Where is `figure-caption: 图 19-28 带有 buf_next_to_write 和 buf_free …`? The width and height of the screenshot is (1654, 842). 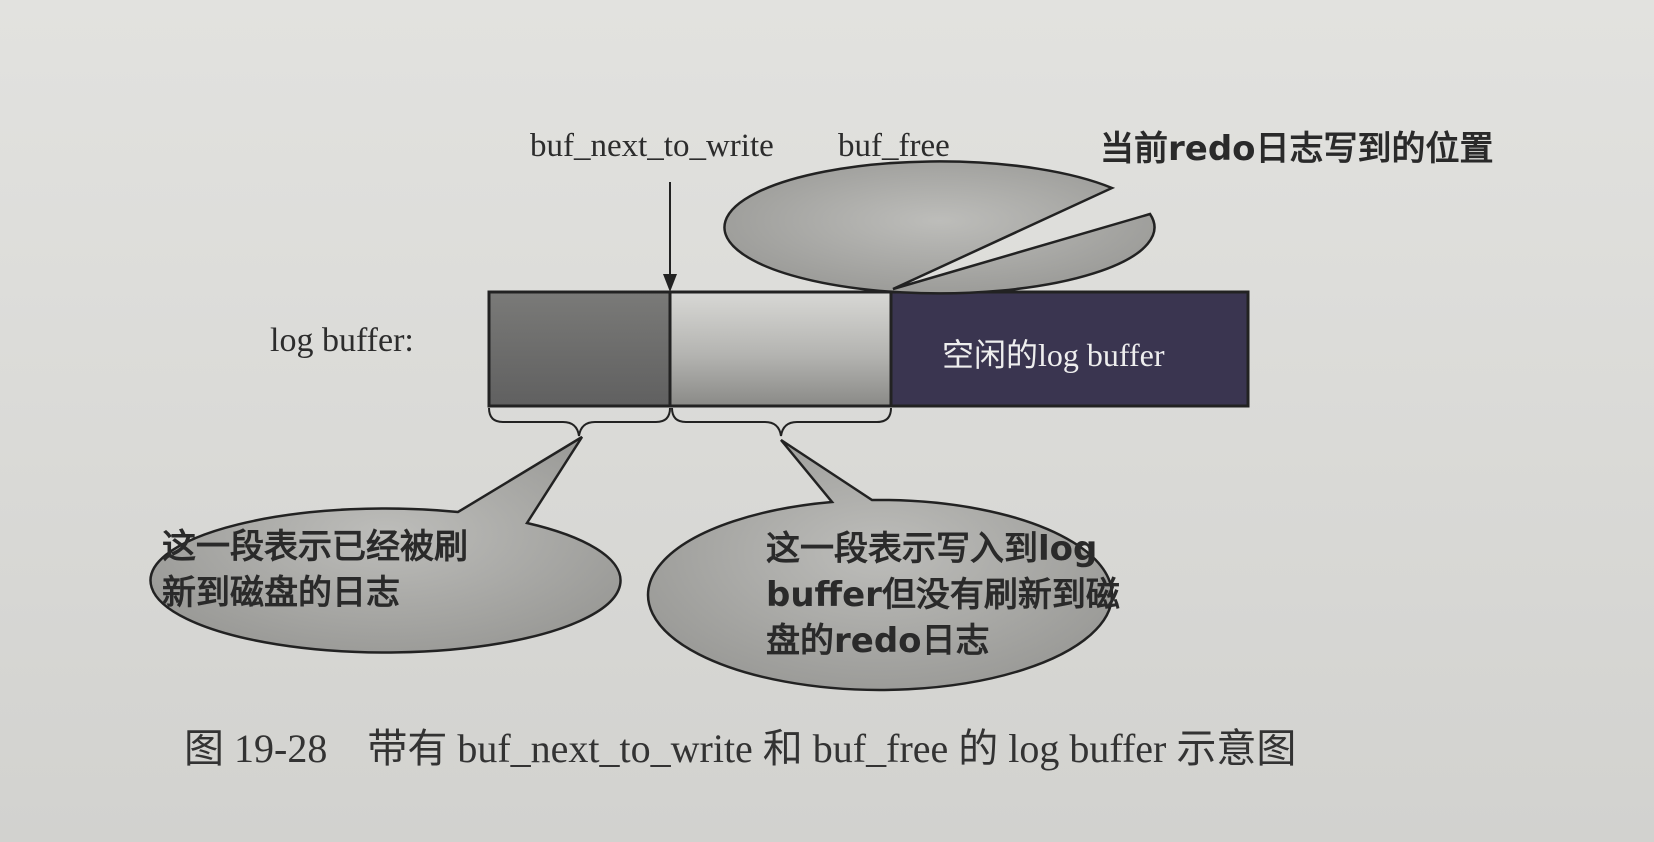 figure-caption: 图 19-28 带有 buf_next_to_write 和 buf_free … is located at coordinates (740, 748).